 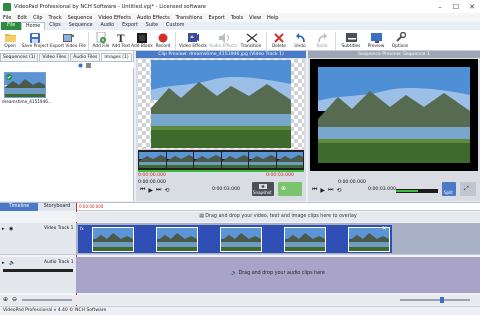 I want to click on menu-help: Help, so click(x=272, y=18).